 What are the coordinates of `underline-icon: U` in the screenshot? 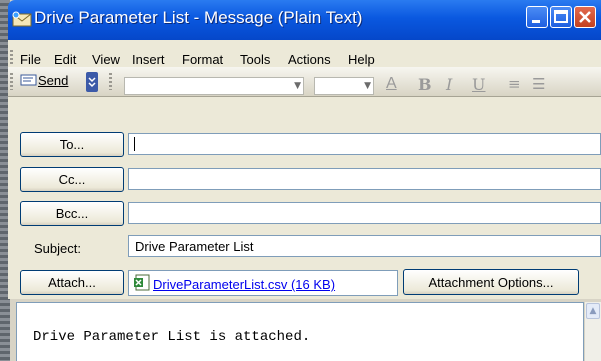 It's located at (478, 84).